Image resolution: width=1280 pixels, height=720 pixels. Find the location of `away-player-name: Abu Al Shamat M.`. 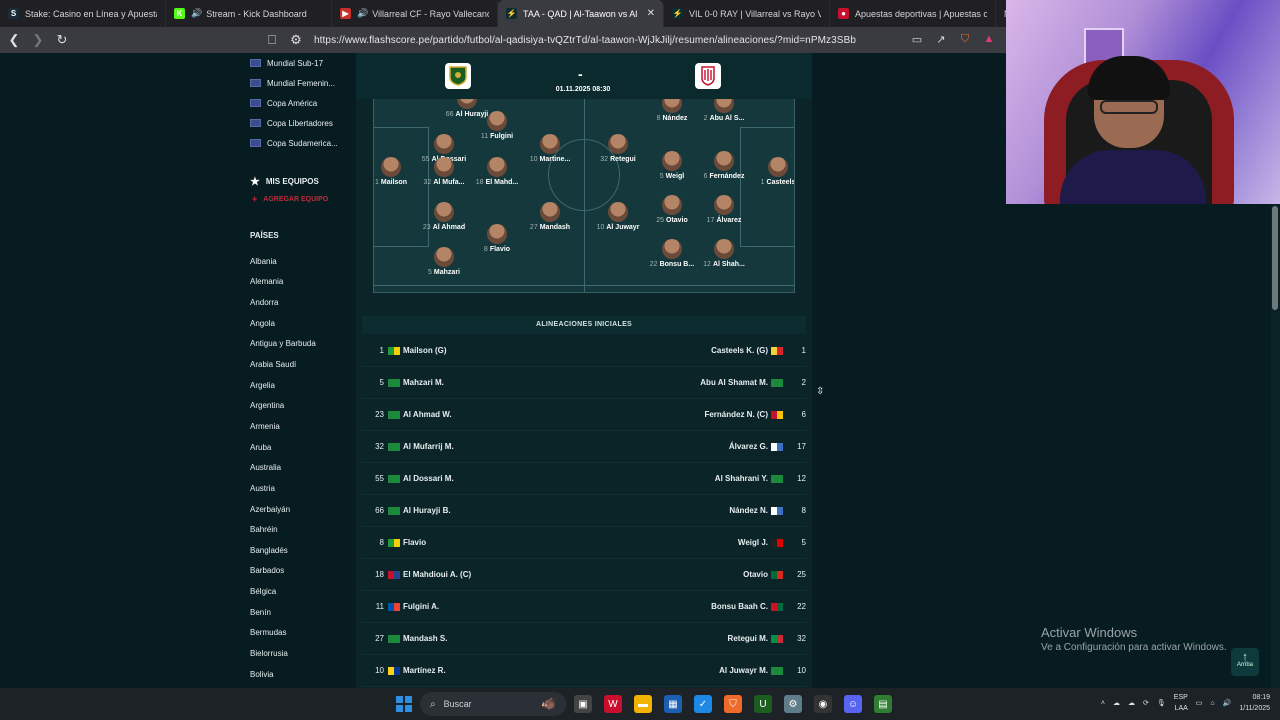

away-player-name: Abu Al Shamat M. is located at coordinates (734, 382).